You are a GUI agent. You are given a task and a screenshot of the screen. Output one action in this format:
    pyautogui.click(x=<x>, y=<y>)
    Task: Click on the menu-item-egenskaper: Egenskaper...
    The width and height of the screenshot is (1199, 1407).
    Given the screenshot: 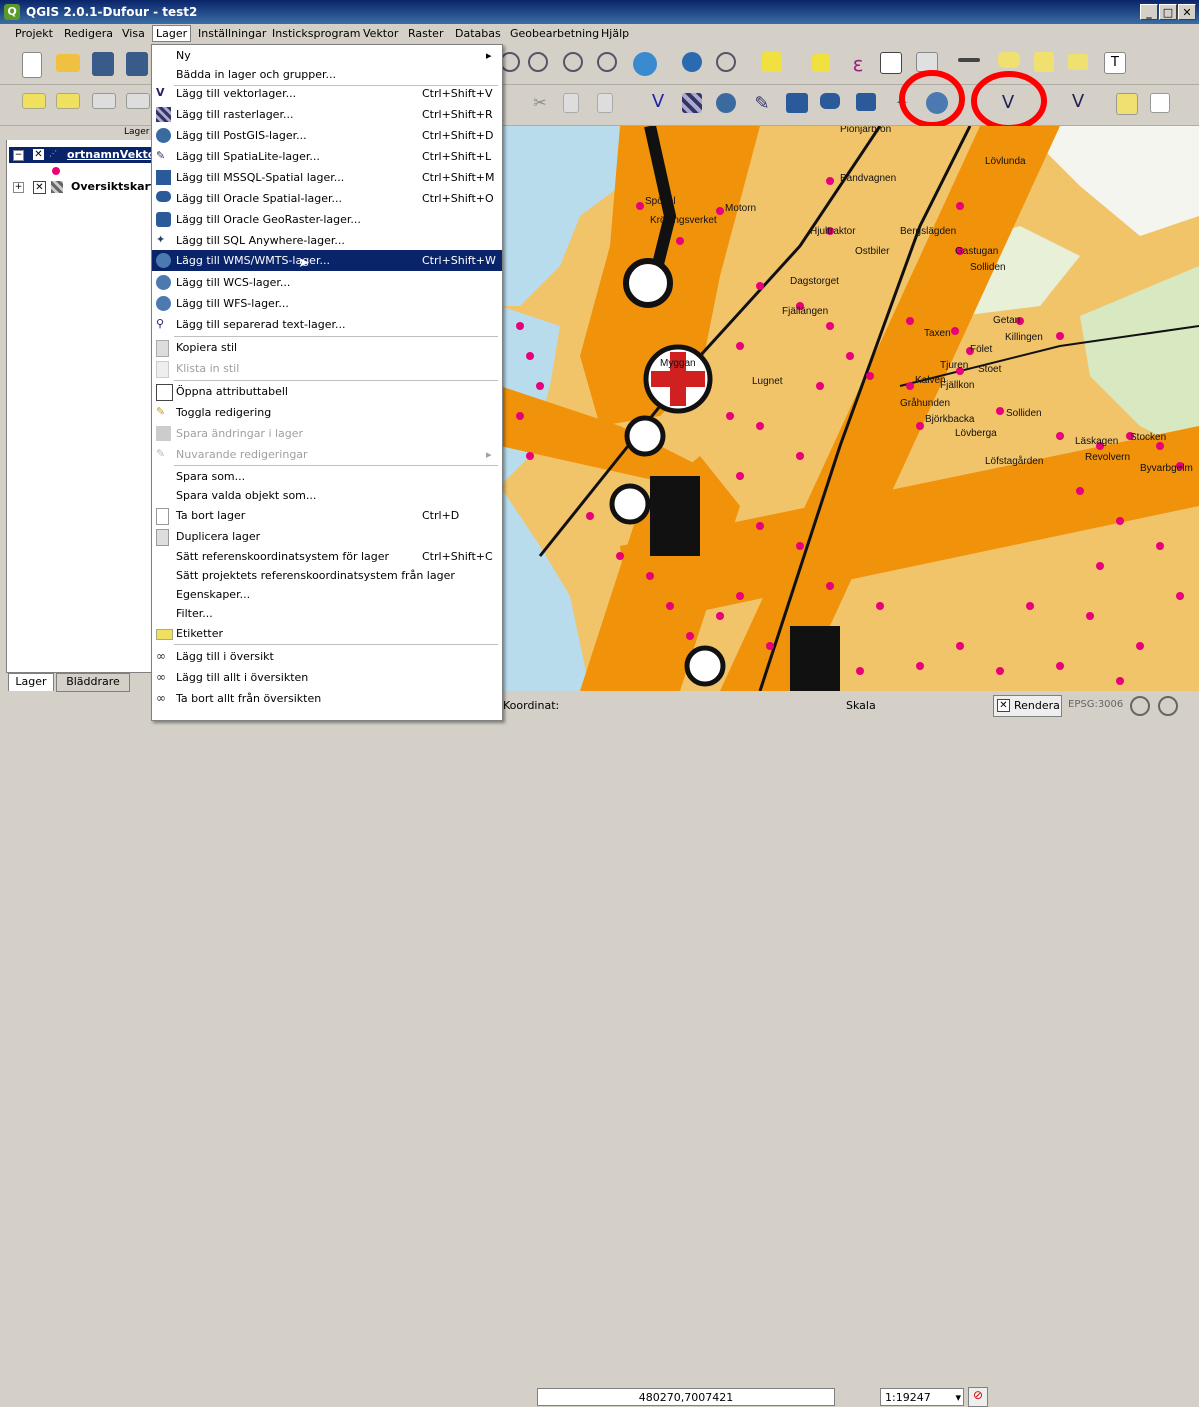 What is the action you would take?
    pyautogui.click(x=327, y=594)
    